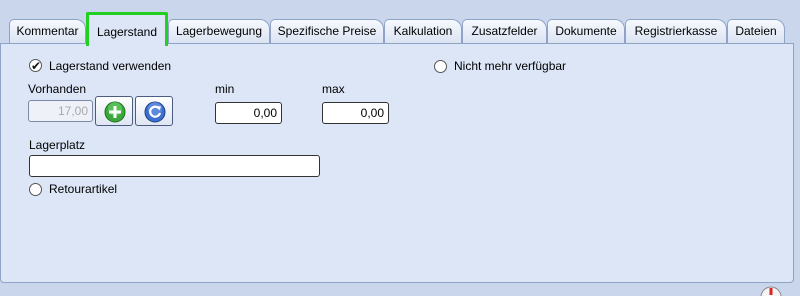 This screenshot has width=800, height=296. Describe the element at coordinates (60, 111) in the screenshot. I see `available-field: 17,00` at that location.